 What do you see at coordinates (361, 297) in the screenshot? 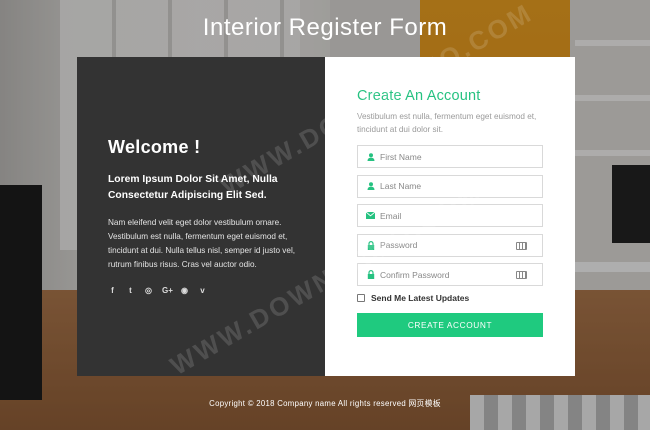
I see `updates-checkbox` at bounding box center [361, 297].